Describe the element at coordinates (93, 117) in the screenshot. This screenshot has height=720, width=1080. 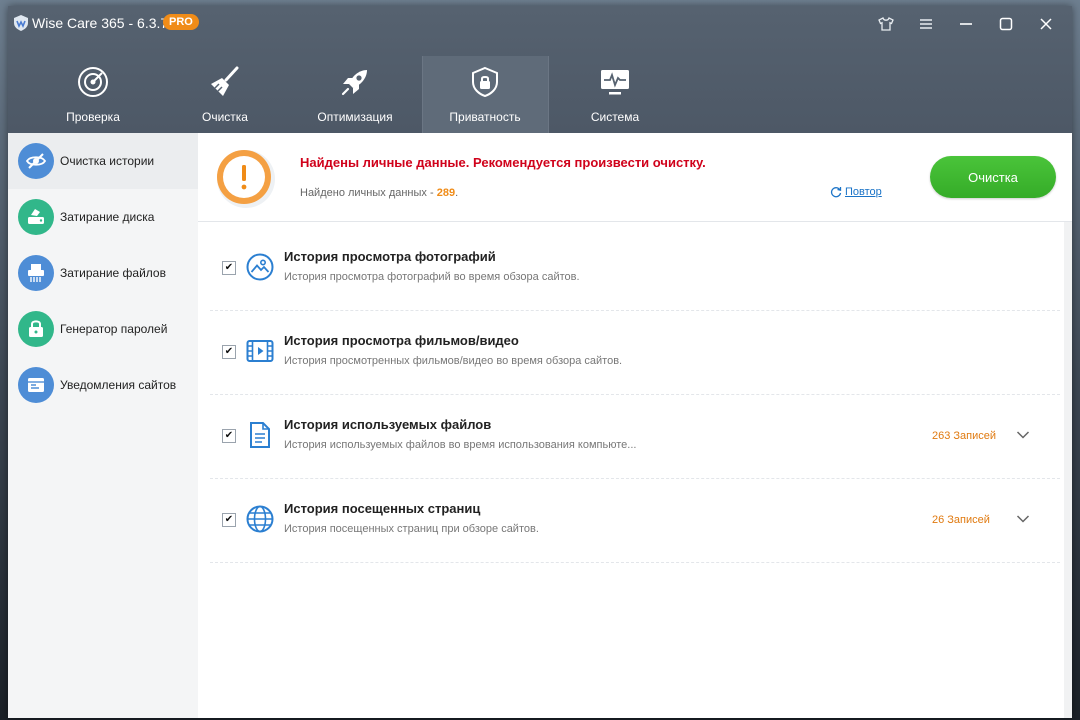
I see `tab-label: Проверка` at that location.